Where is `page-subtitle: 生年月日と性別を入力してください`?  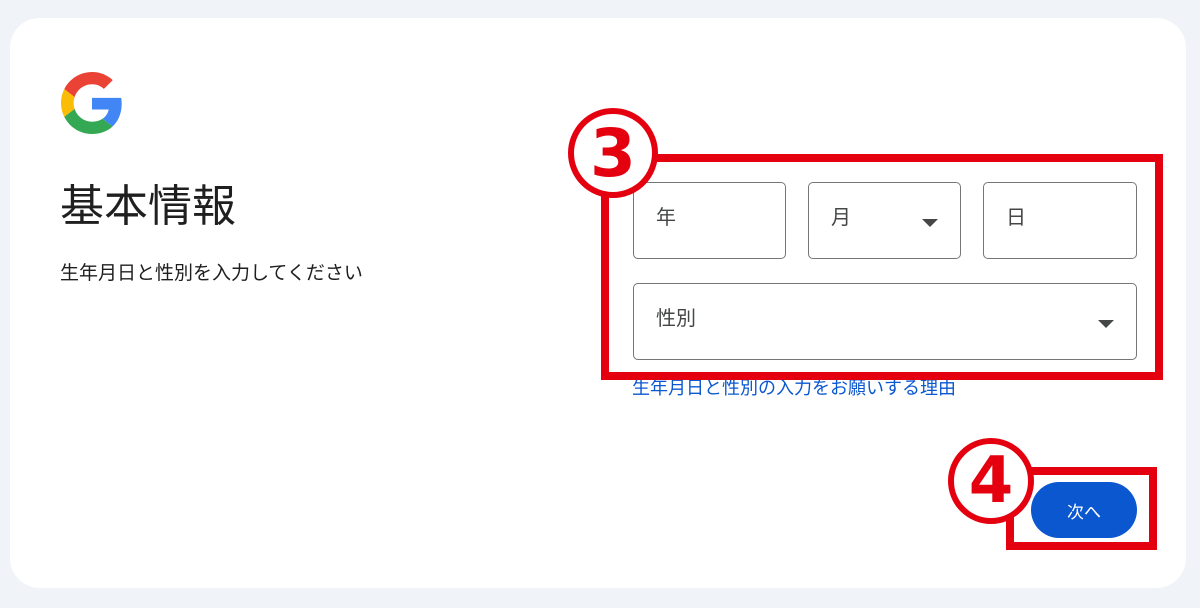
page-subtitle: 生年月日と性別を入力してください is located at coordinates (211, 273).